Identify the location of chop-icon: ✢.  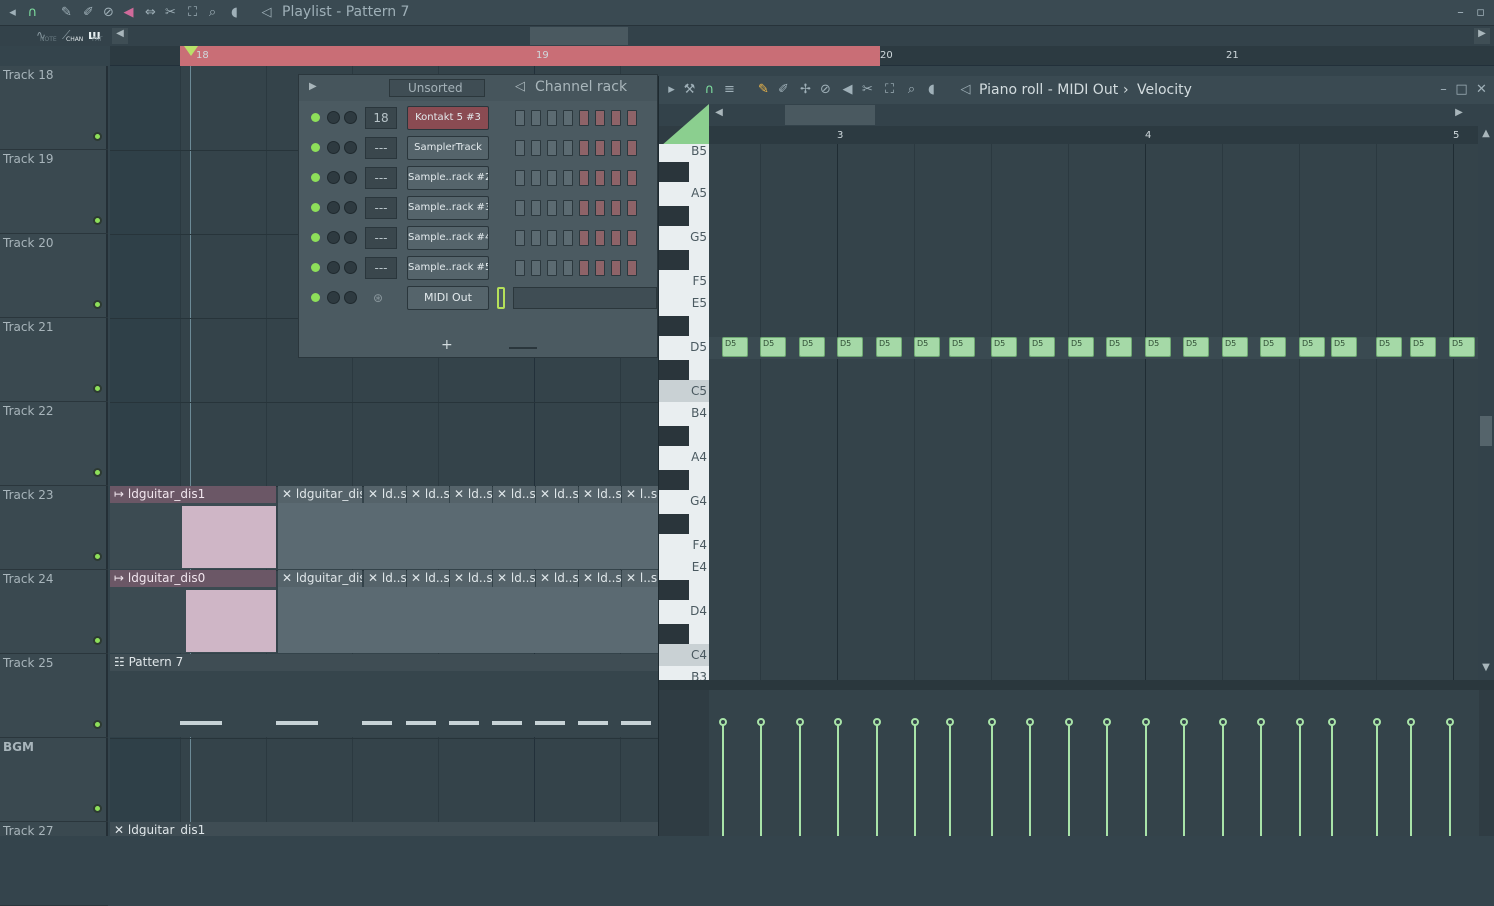
(805, 89).